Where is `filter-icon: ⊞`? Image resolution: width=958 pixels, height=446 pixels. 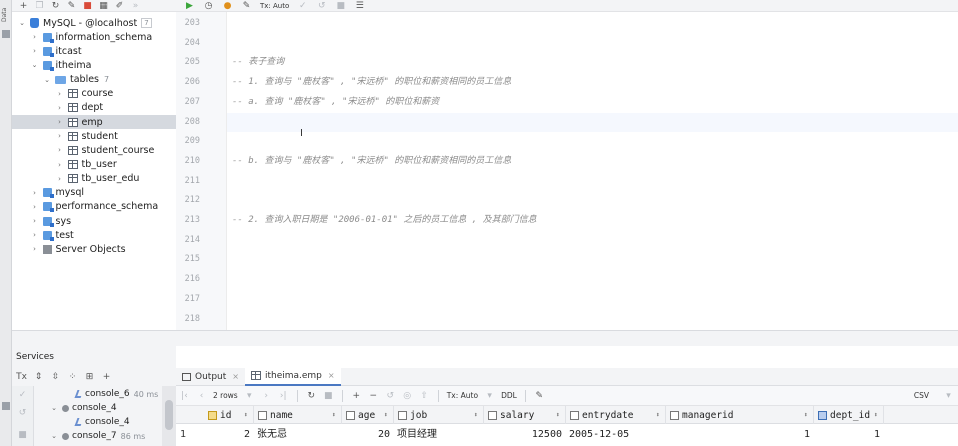 filter-icon: ⊞ is located at coordinates (89, 377).